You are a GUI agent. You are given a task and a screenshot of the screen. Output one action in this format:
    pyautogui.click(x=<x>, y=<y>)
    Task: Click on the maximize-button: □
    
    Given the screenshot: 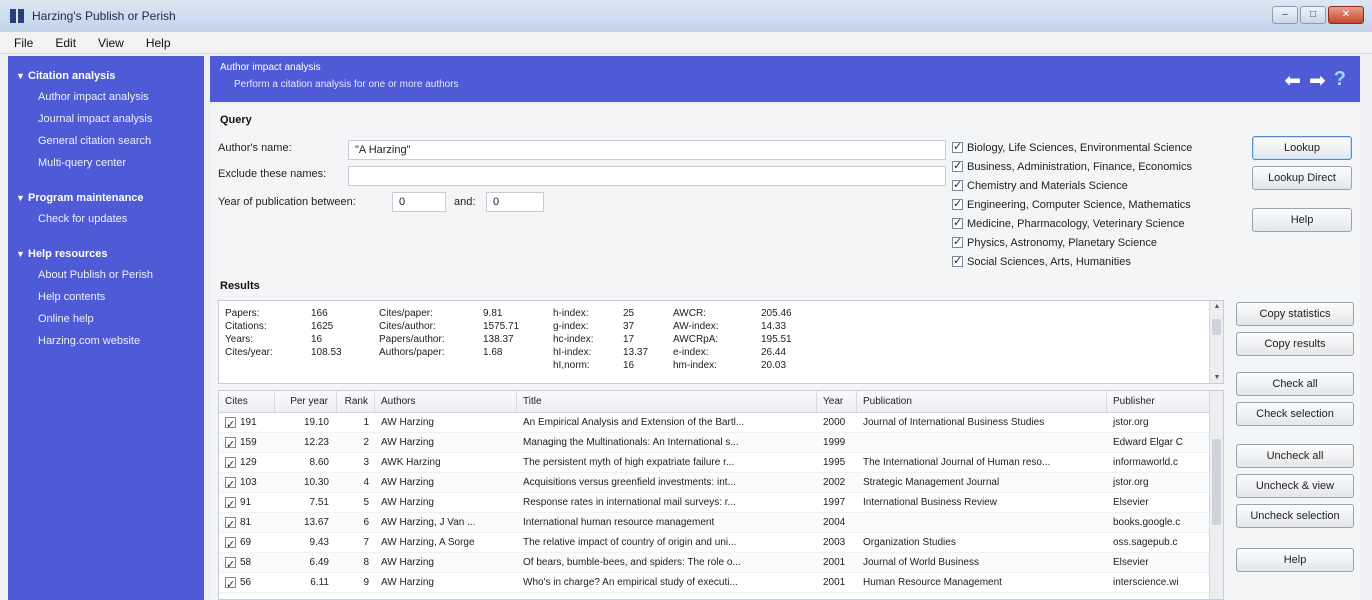 What is the action you would take?
    pyautogui.click(x=1313, y=15)
    